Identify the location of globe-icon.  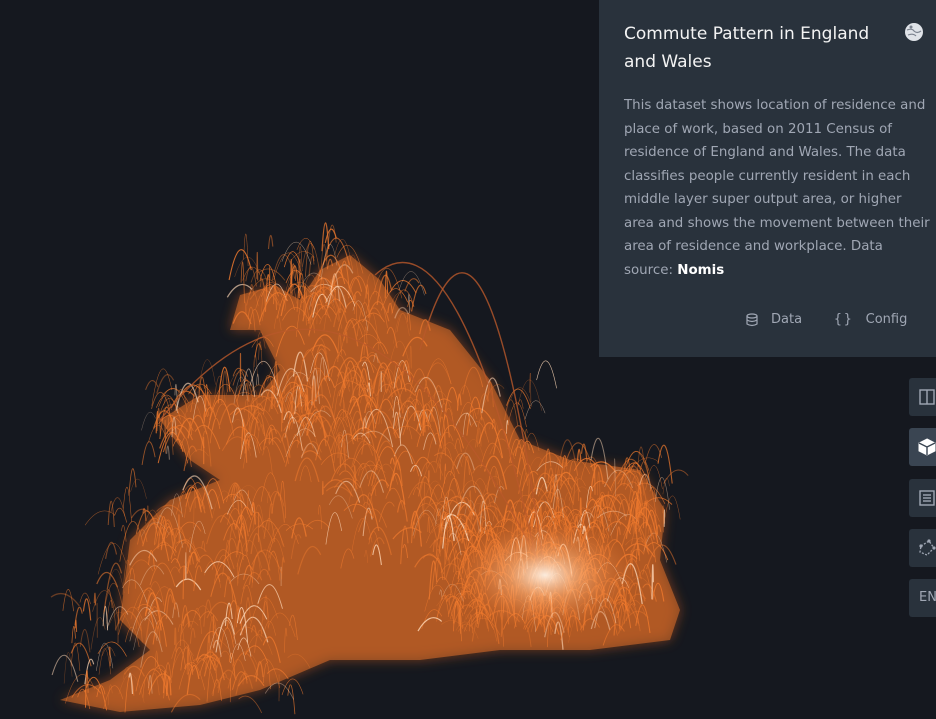
(914, 32).